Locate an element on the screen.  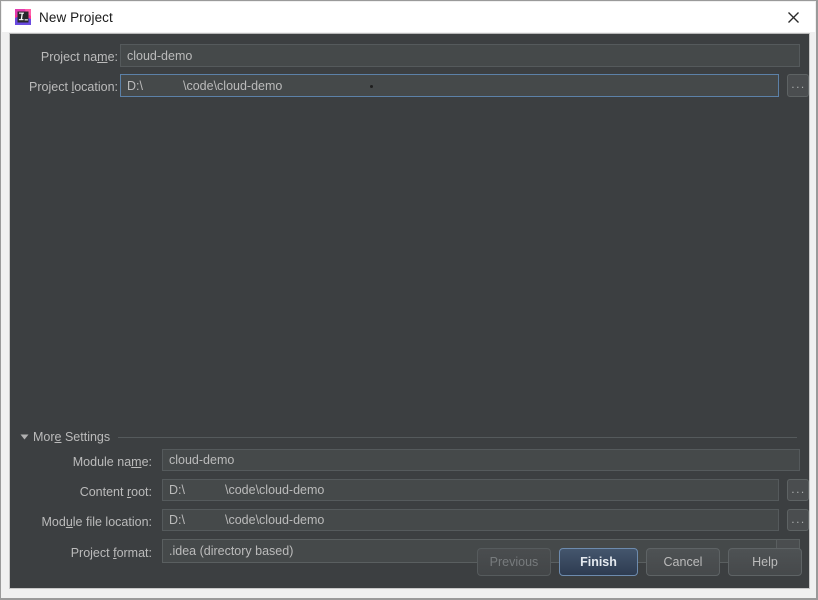
project-name-value: cloud-demo is located at coordinates (160, 55).